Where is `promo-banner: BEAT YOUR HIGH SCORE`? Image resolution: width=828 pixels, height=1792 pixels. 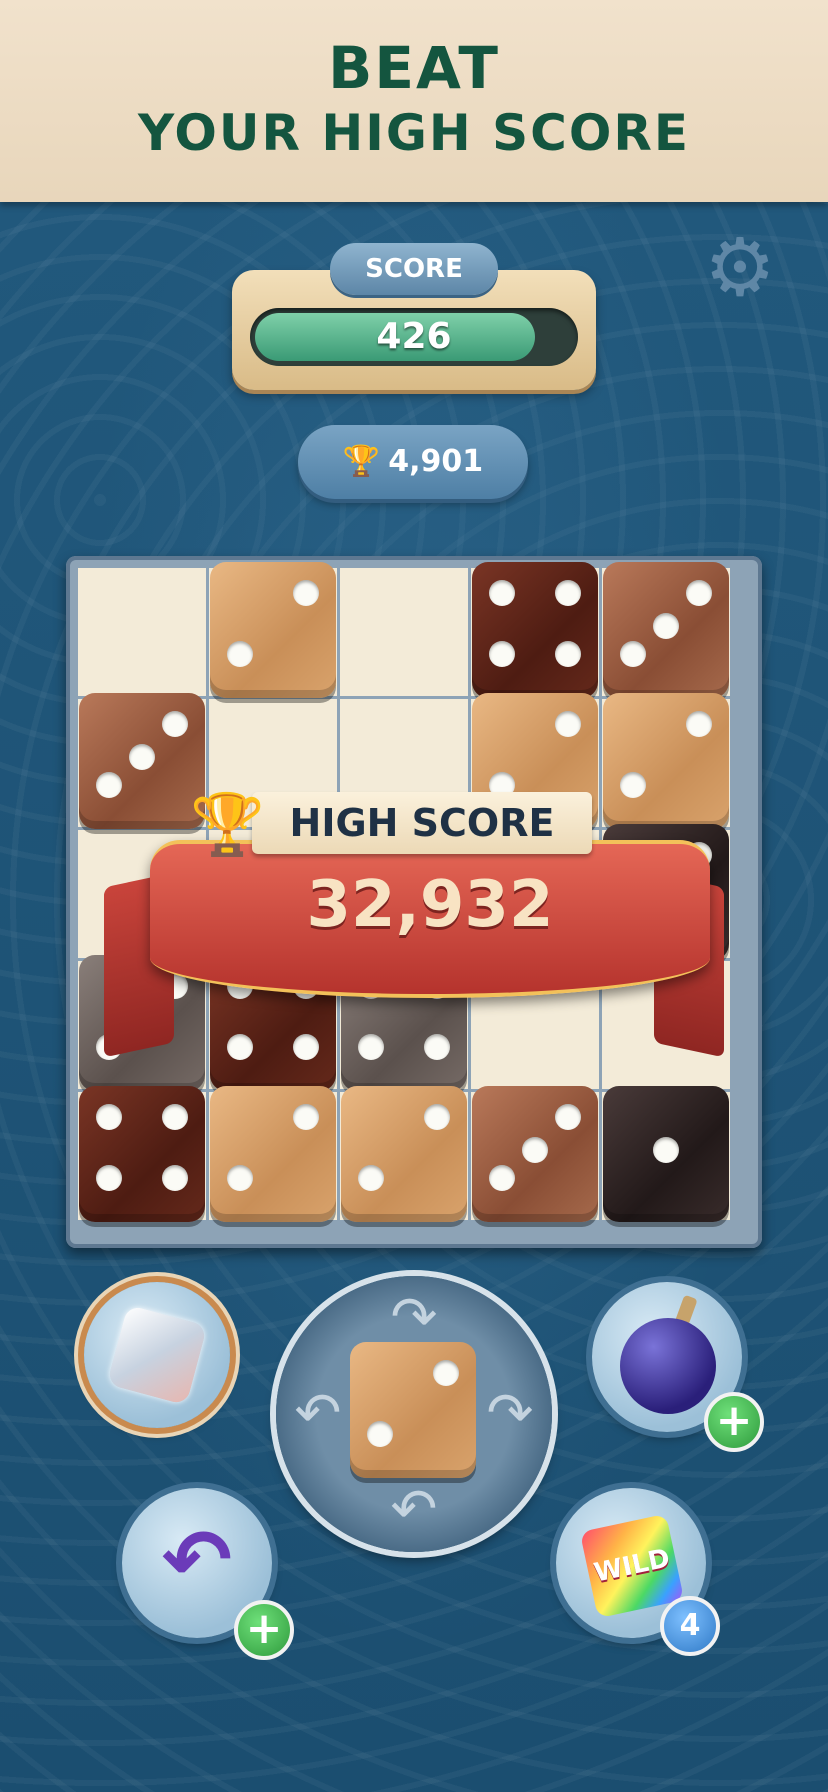
promo-banner: BEAT YOUR HIGH SCORE is located at coordinates (414, 101).